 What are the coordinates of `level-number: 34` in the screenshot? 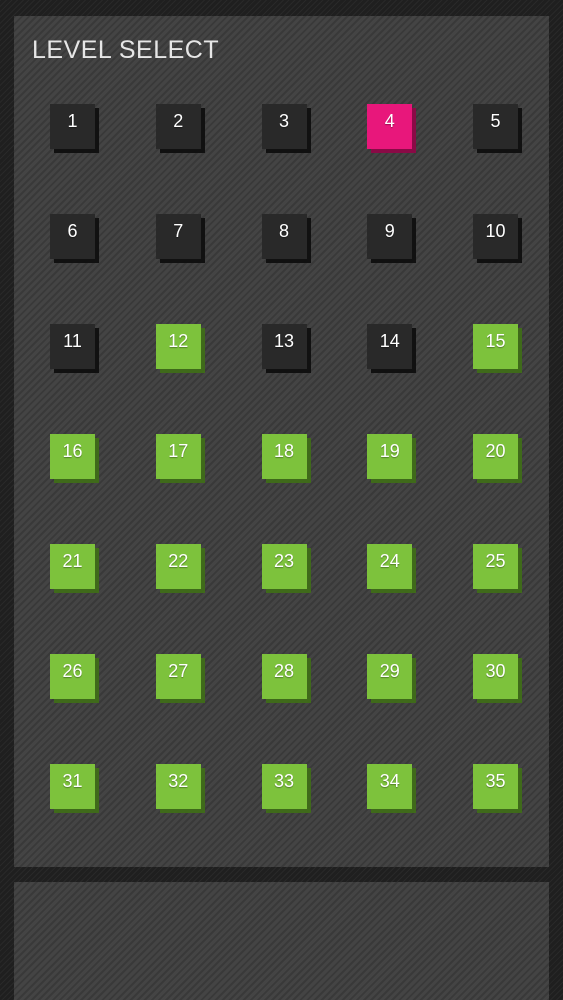 It's located at (389, 781).